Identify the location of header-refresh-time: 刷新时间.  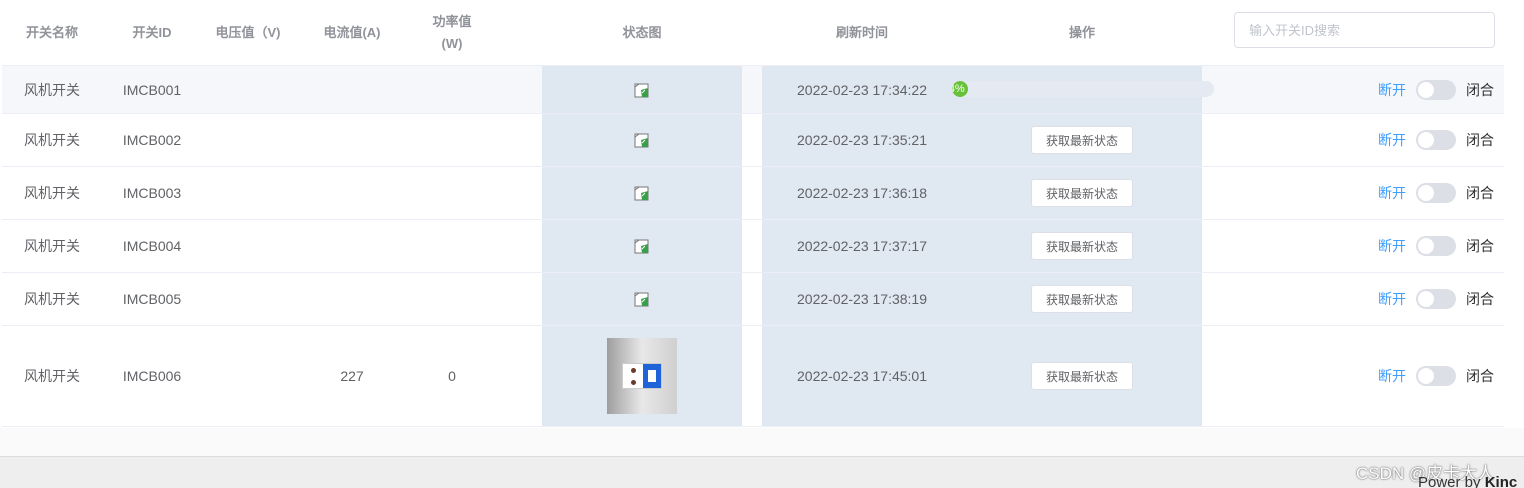
(861, 32).